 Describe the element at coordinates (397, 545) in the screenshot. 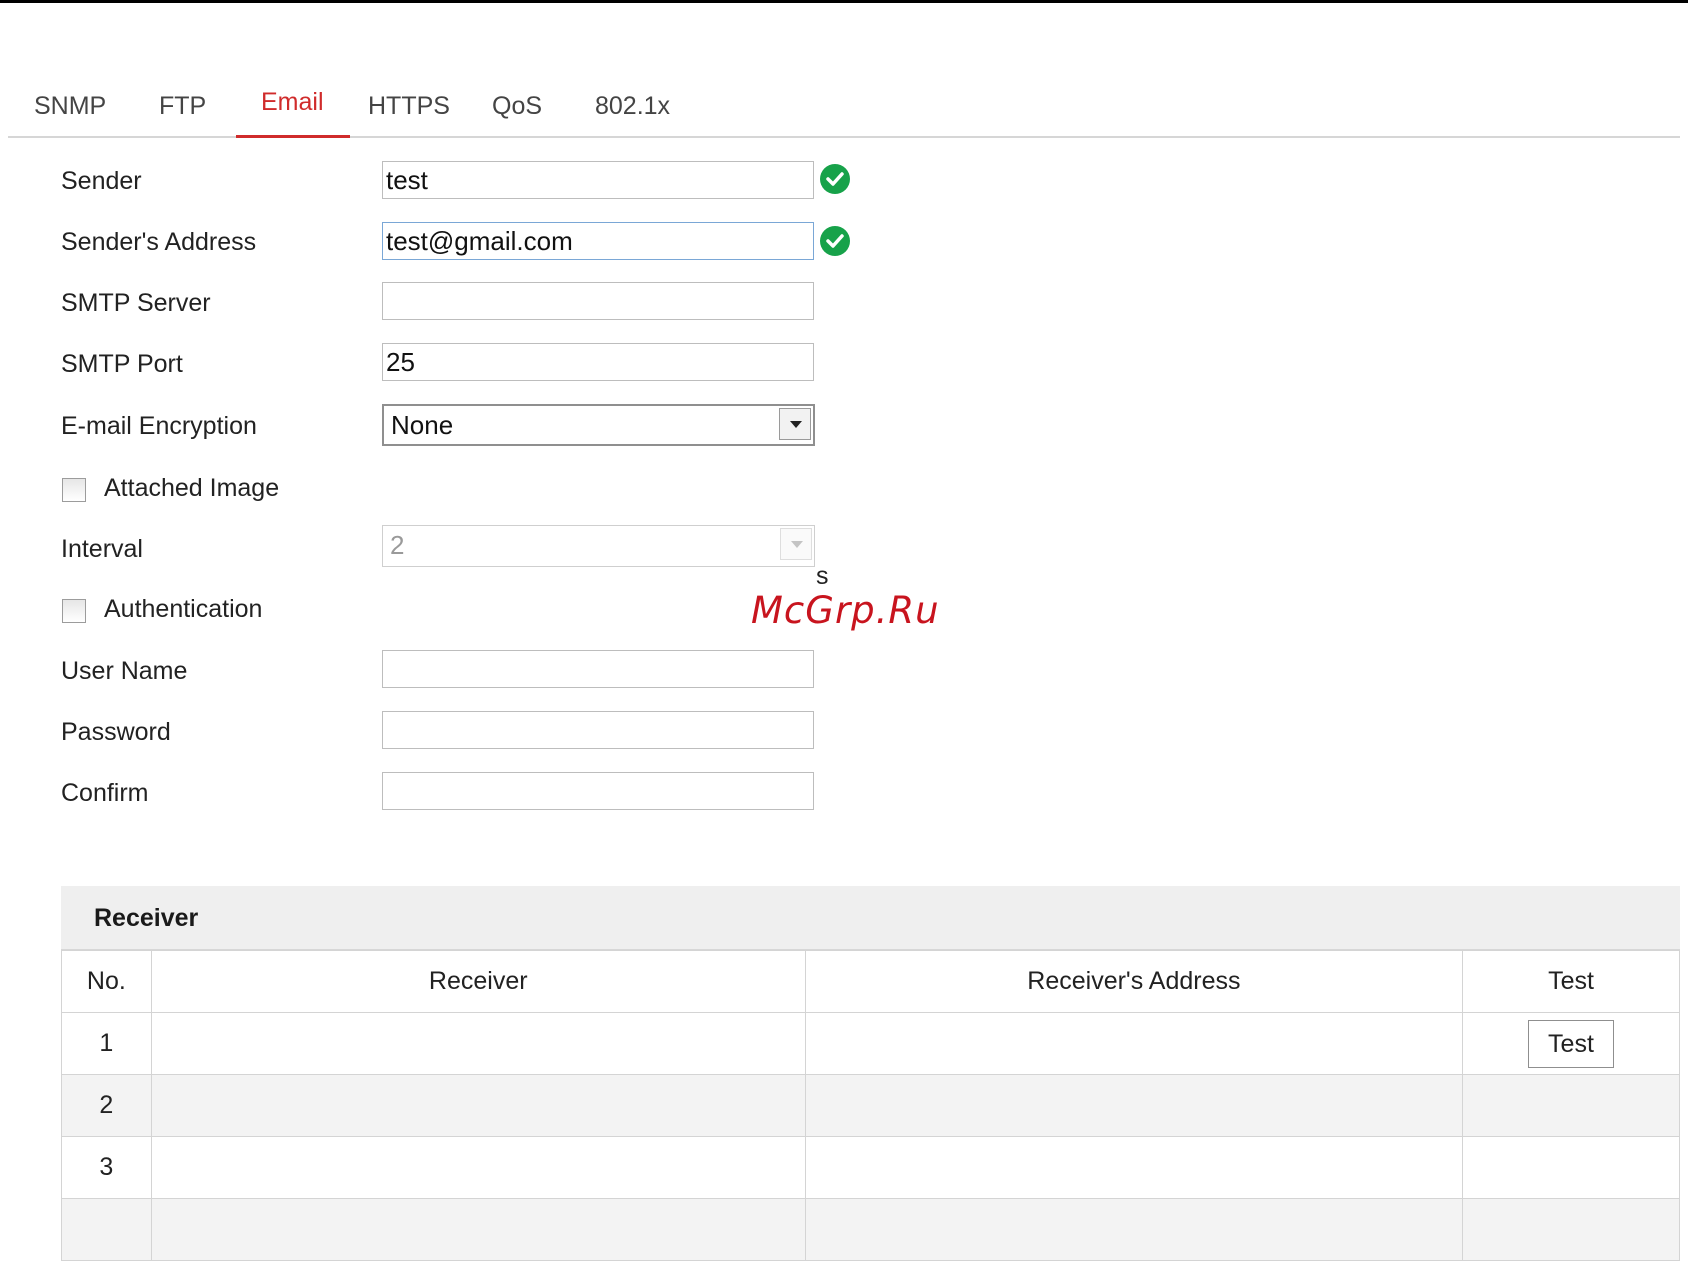

I see `interval-value: 2` at that location.